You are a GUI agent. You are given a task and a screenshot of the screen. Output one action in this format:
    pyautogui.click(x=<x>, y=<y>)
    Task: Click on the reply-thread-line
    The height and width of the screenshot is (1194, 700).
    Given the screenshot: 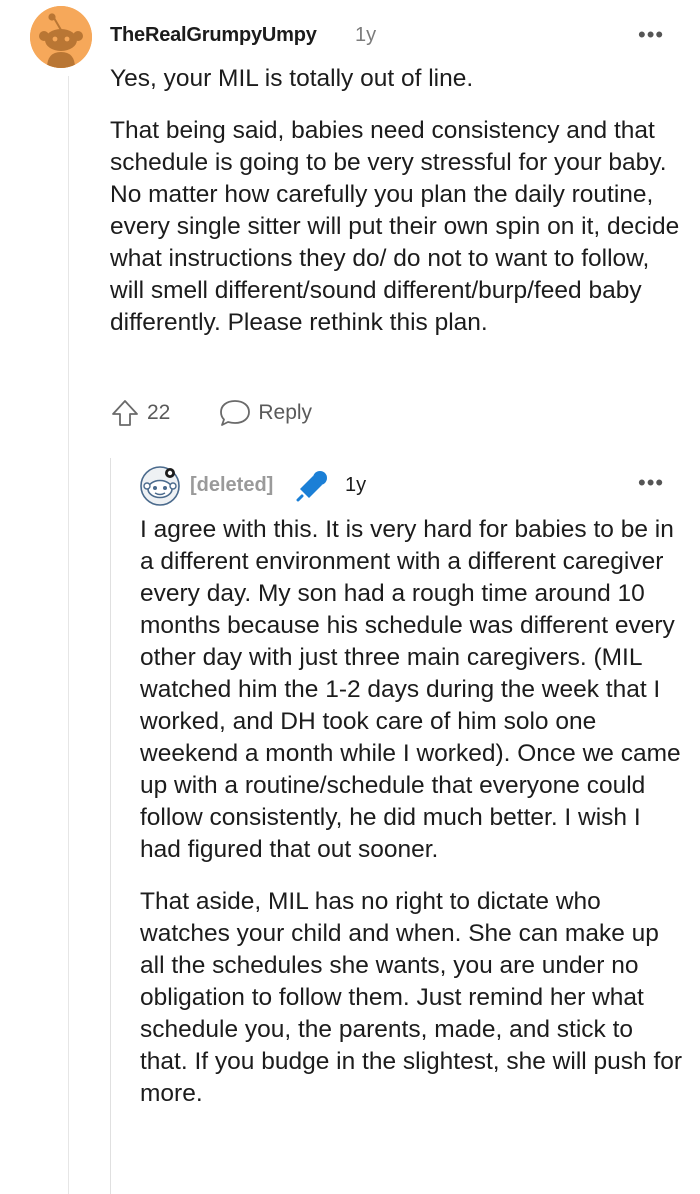 What is the action you would take?
    pyautogui.click(x=110, y=826)
    